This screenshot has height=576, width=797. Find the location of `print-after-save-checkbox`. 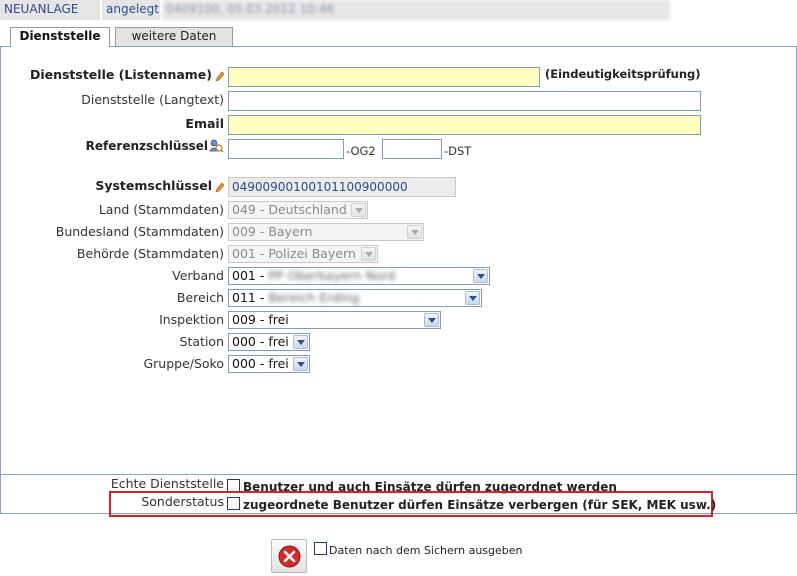

print-after-save-checkbox is located at coordinates (320, 548).